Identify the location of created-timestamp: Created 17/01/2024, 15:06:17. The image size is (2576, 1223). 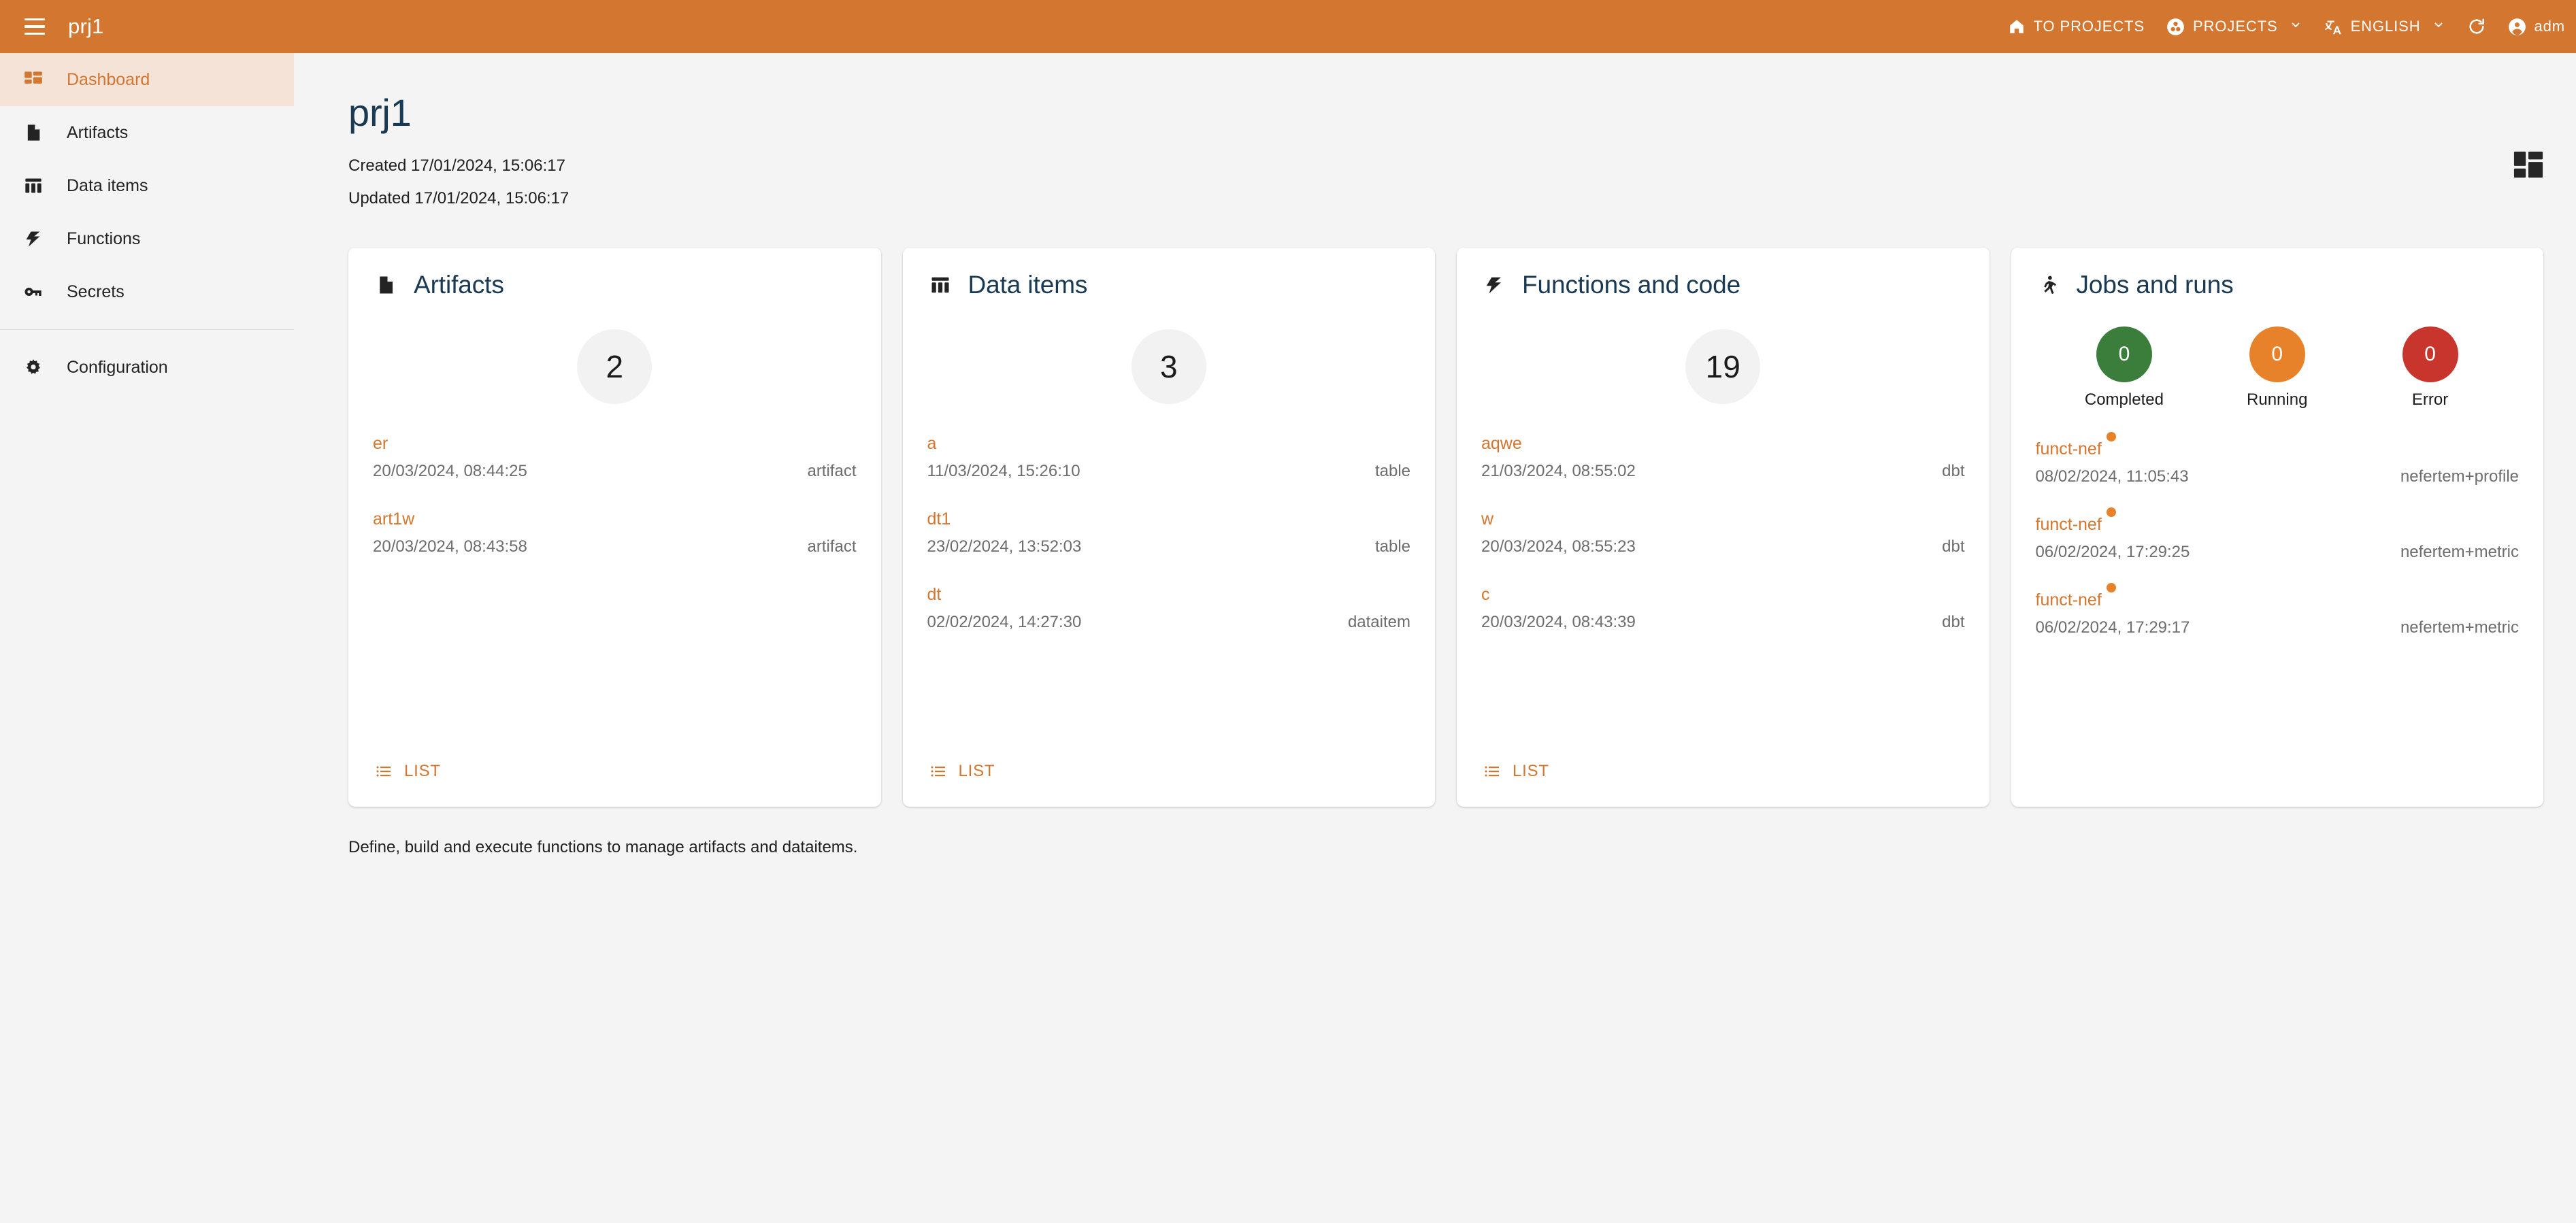
(457, 165).